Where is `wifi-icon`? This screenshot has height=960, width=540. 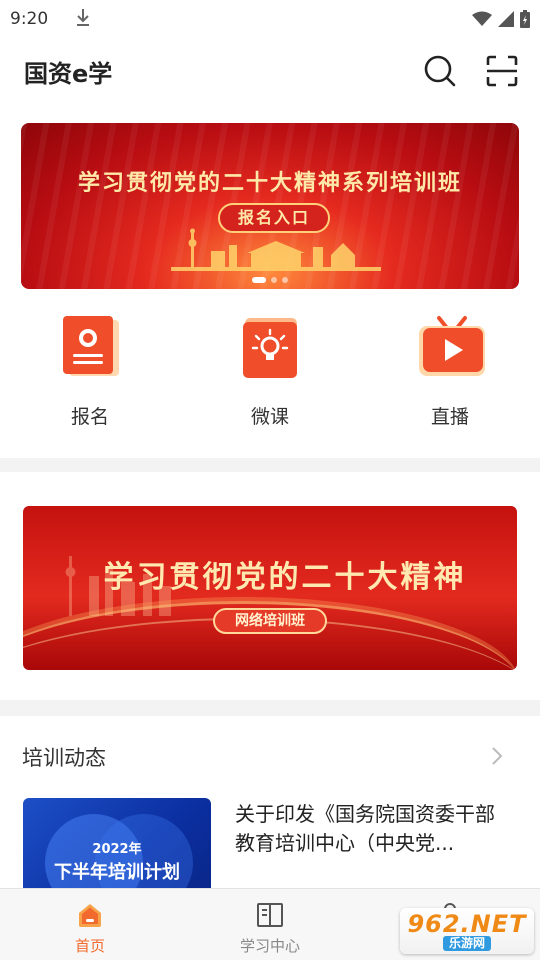 wifi-icon is located at coordinates (482, 18).